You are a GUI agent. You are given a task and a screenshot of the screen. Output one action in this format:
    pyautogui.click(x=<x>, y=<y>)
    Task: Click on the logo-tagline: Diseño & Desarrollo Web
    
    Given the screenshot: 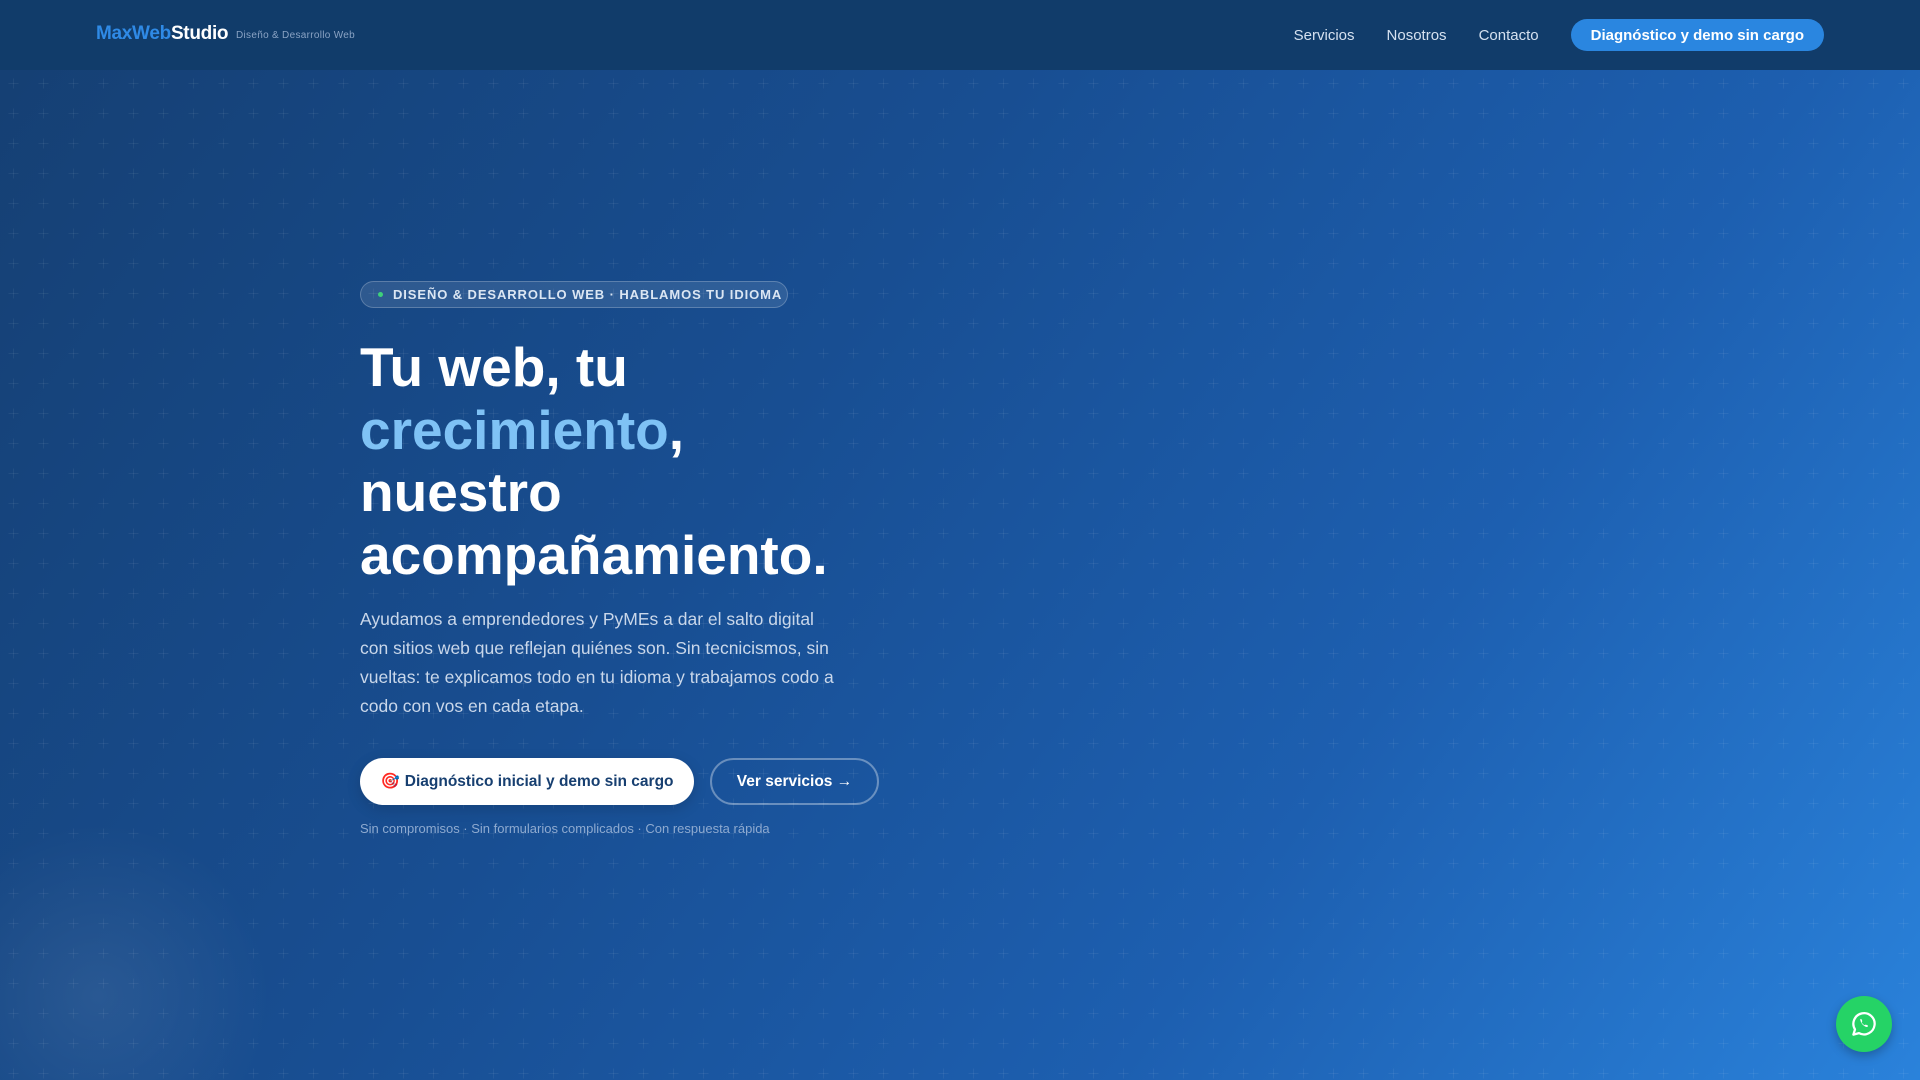 What is the action you would take?
    pyautogui.click(x=295, y=35)
    